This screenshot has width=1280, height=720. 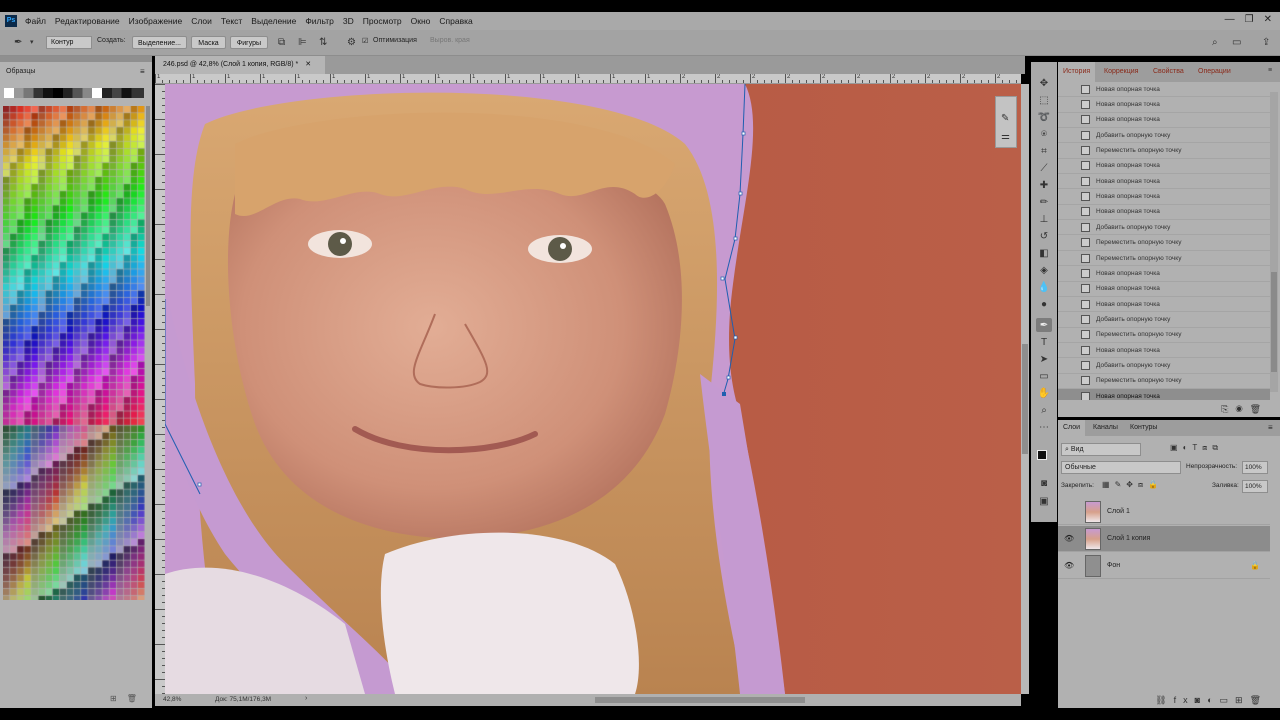 I want to click on lock-transparent-icon: ▦, so click(x=1108, y=484).